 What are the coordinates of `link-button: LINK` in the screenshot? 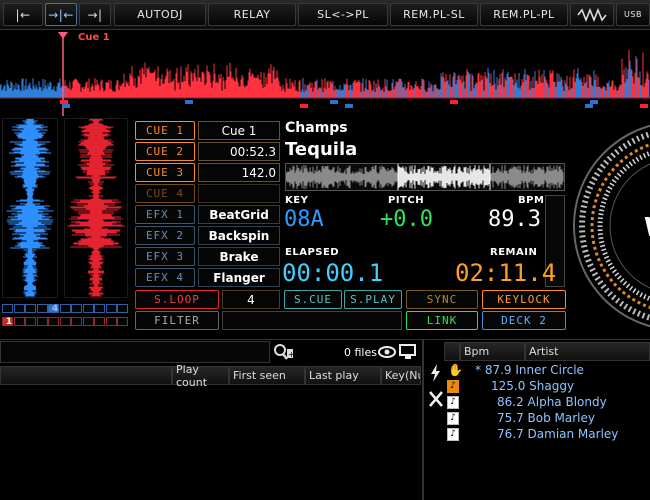 It's located at (442, 320).